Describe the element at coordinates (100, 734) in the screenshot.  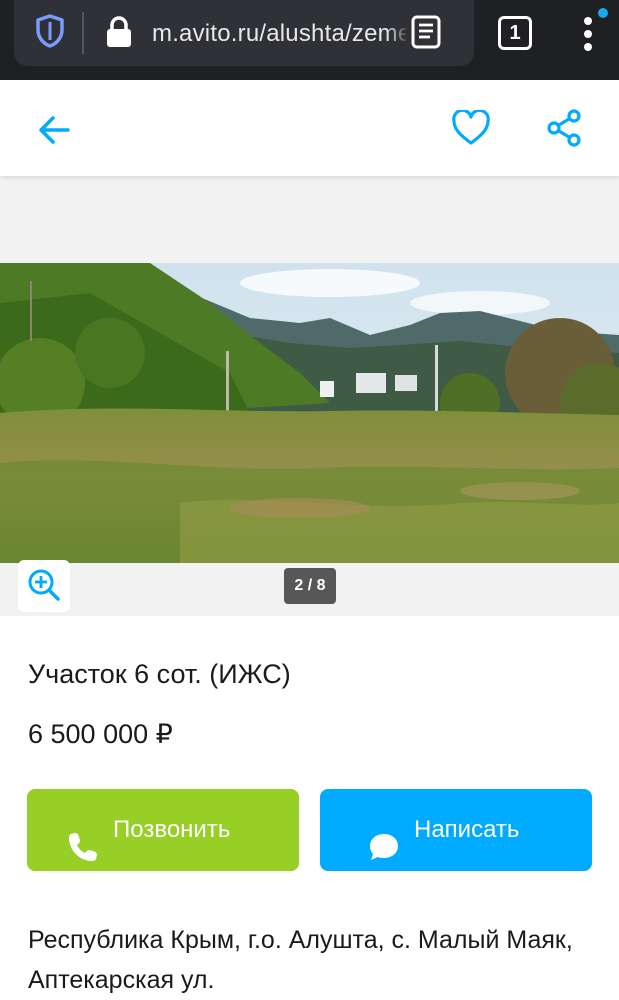
I see `listing-price: 6 500 000 ₽` at that location.